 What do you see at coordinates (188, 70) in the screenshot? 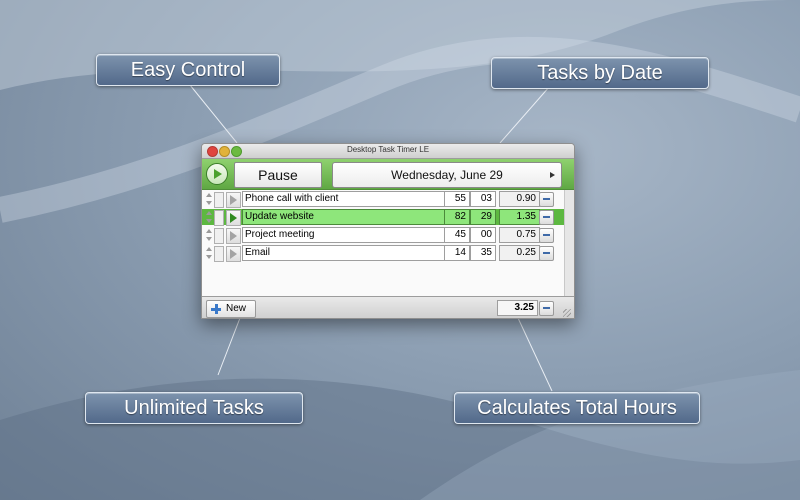
I see `callout-easy-control: Easy Control` at bounding box center [188, 70].